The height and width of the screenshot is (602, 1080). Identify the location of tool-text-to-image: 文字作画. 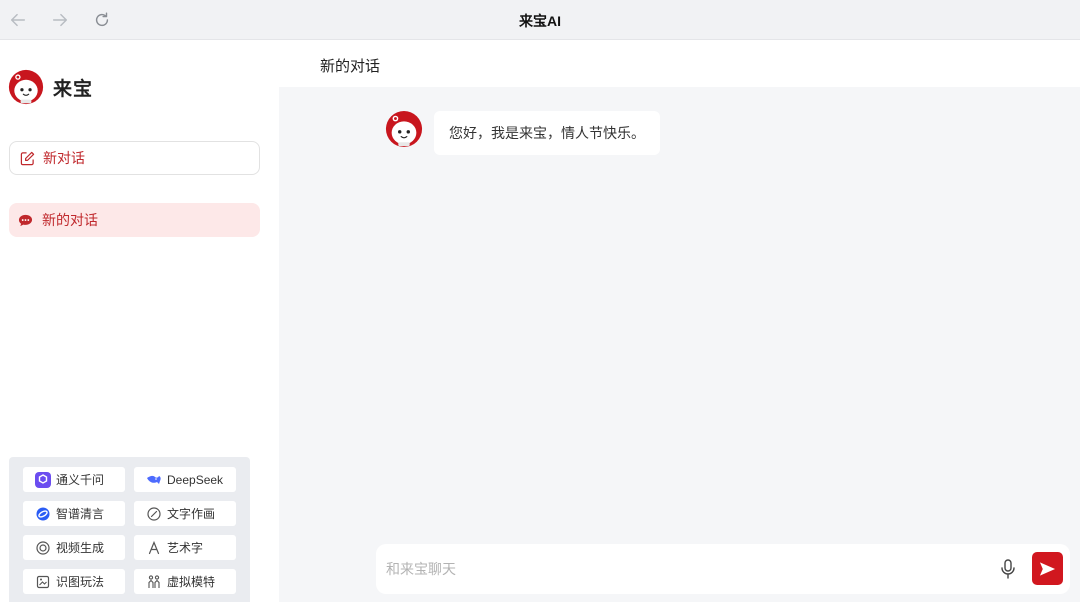
(185, 513).